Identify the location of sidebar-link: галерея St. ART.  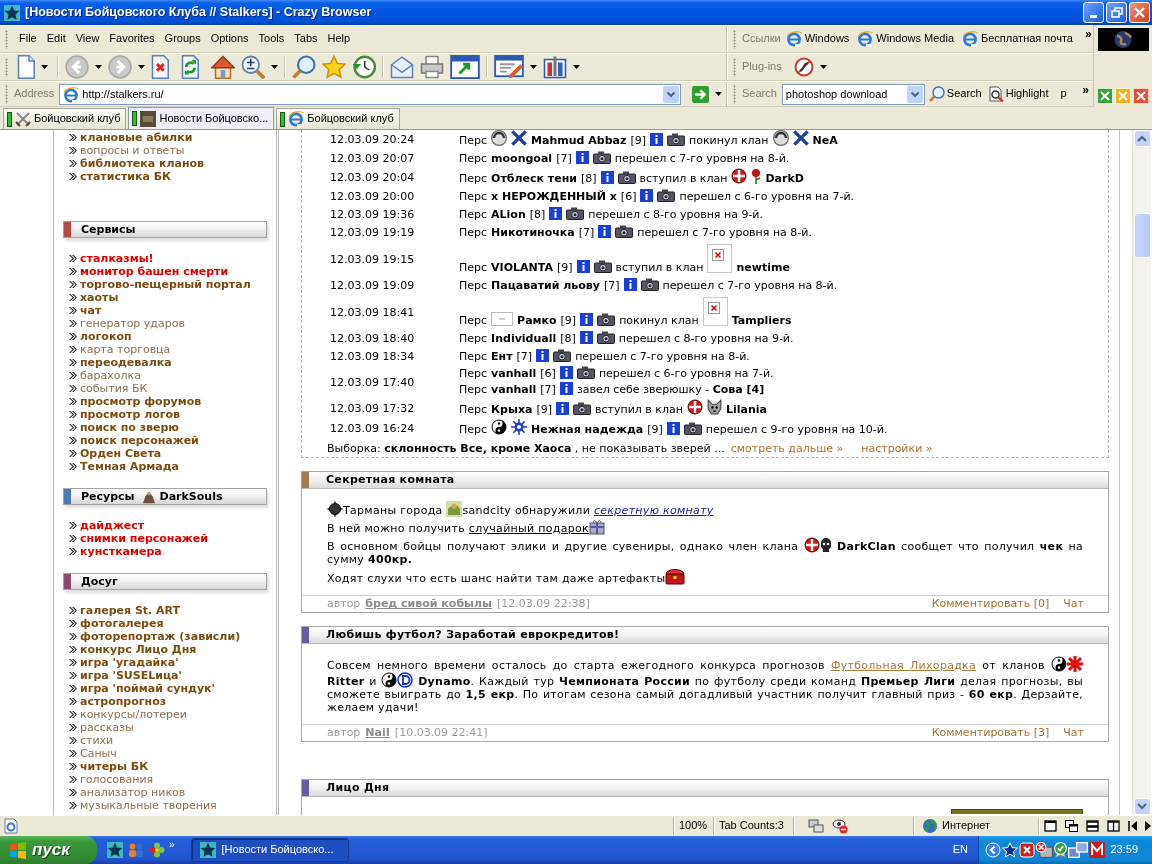
(130, 610).